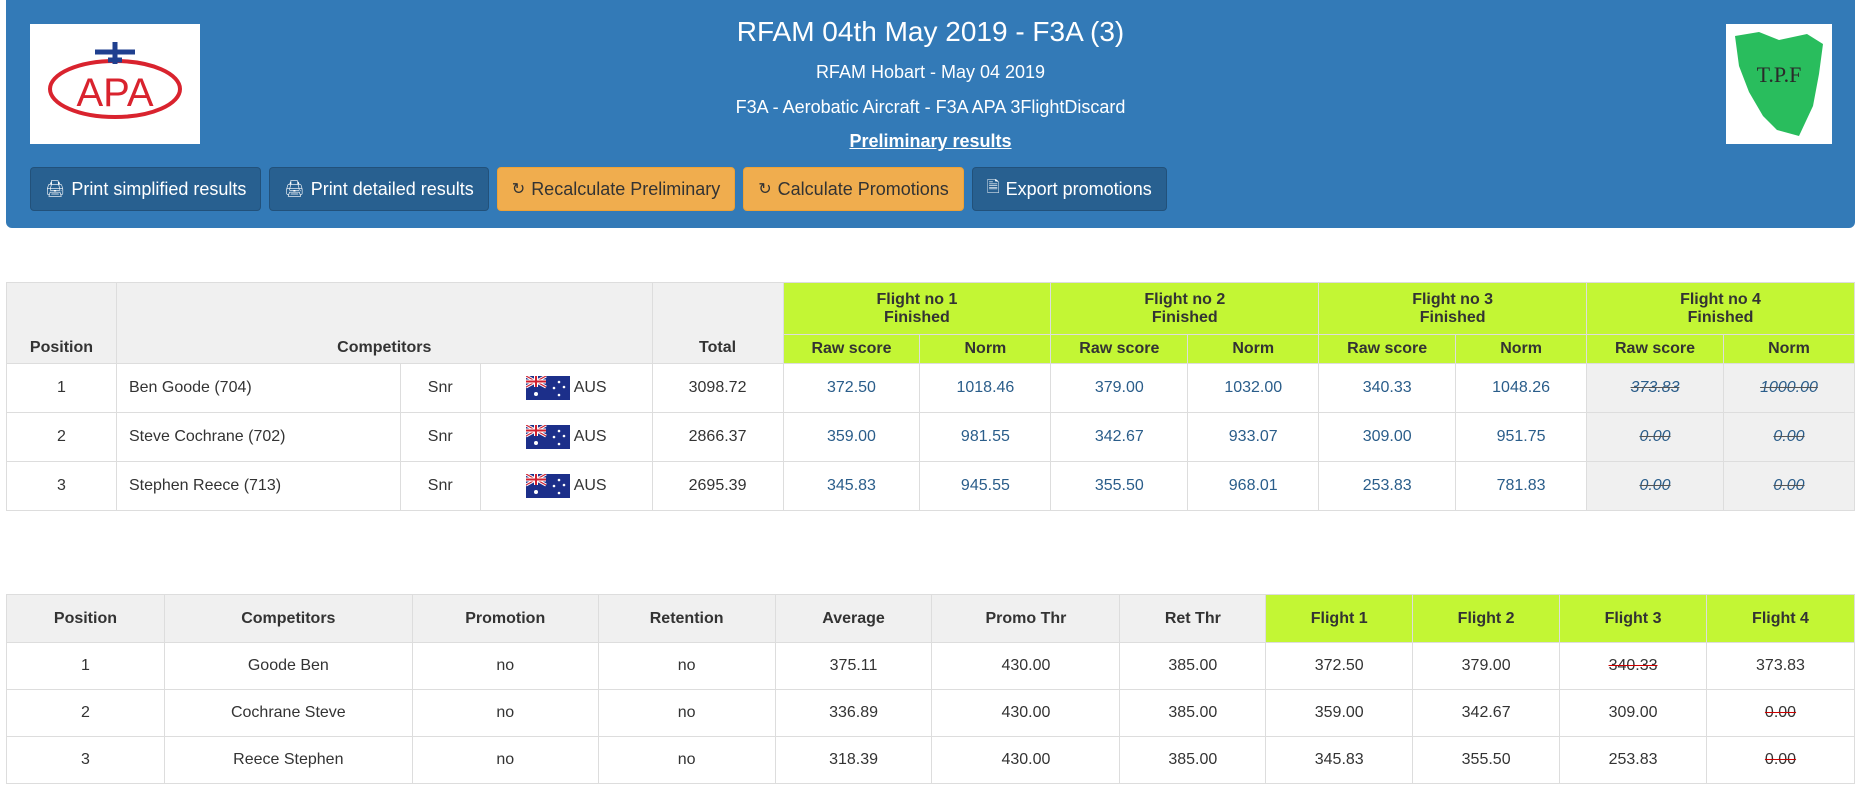 This screenshot has width=1863, height=792. Describe the element at coordinates (853, 665) in the screenshot. I see `cell-value: 375.11` at that location.